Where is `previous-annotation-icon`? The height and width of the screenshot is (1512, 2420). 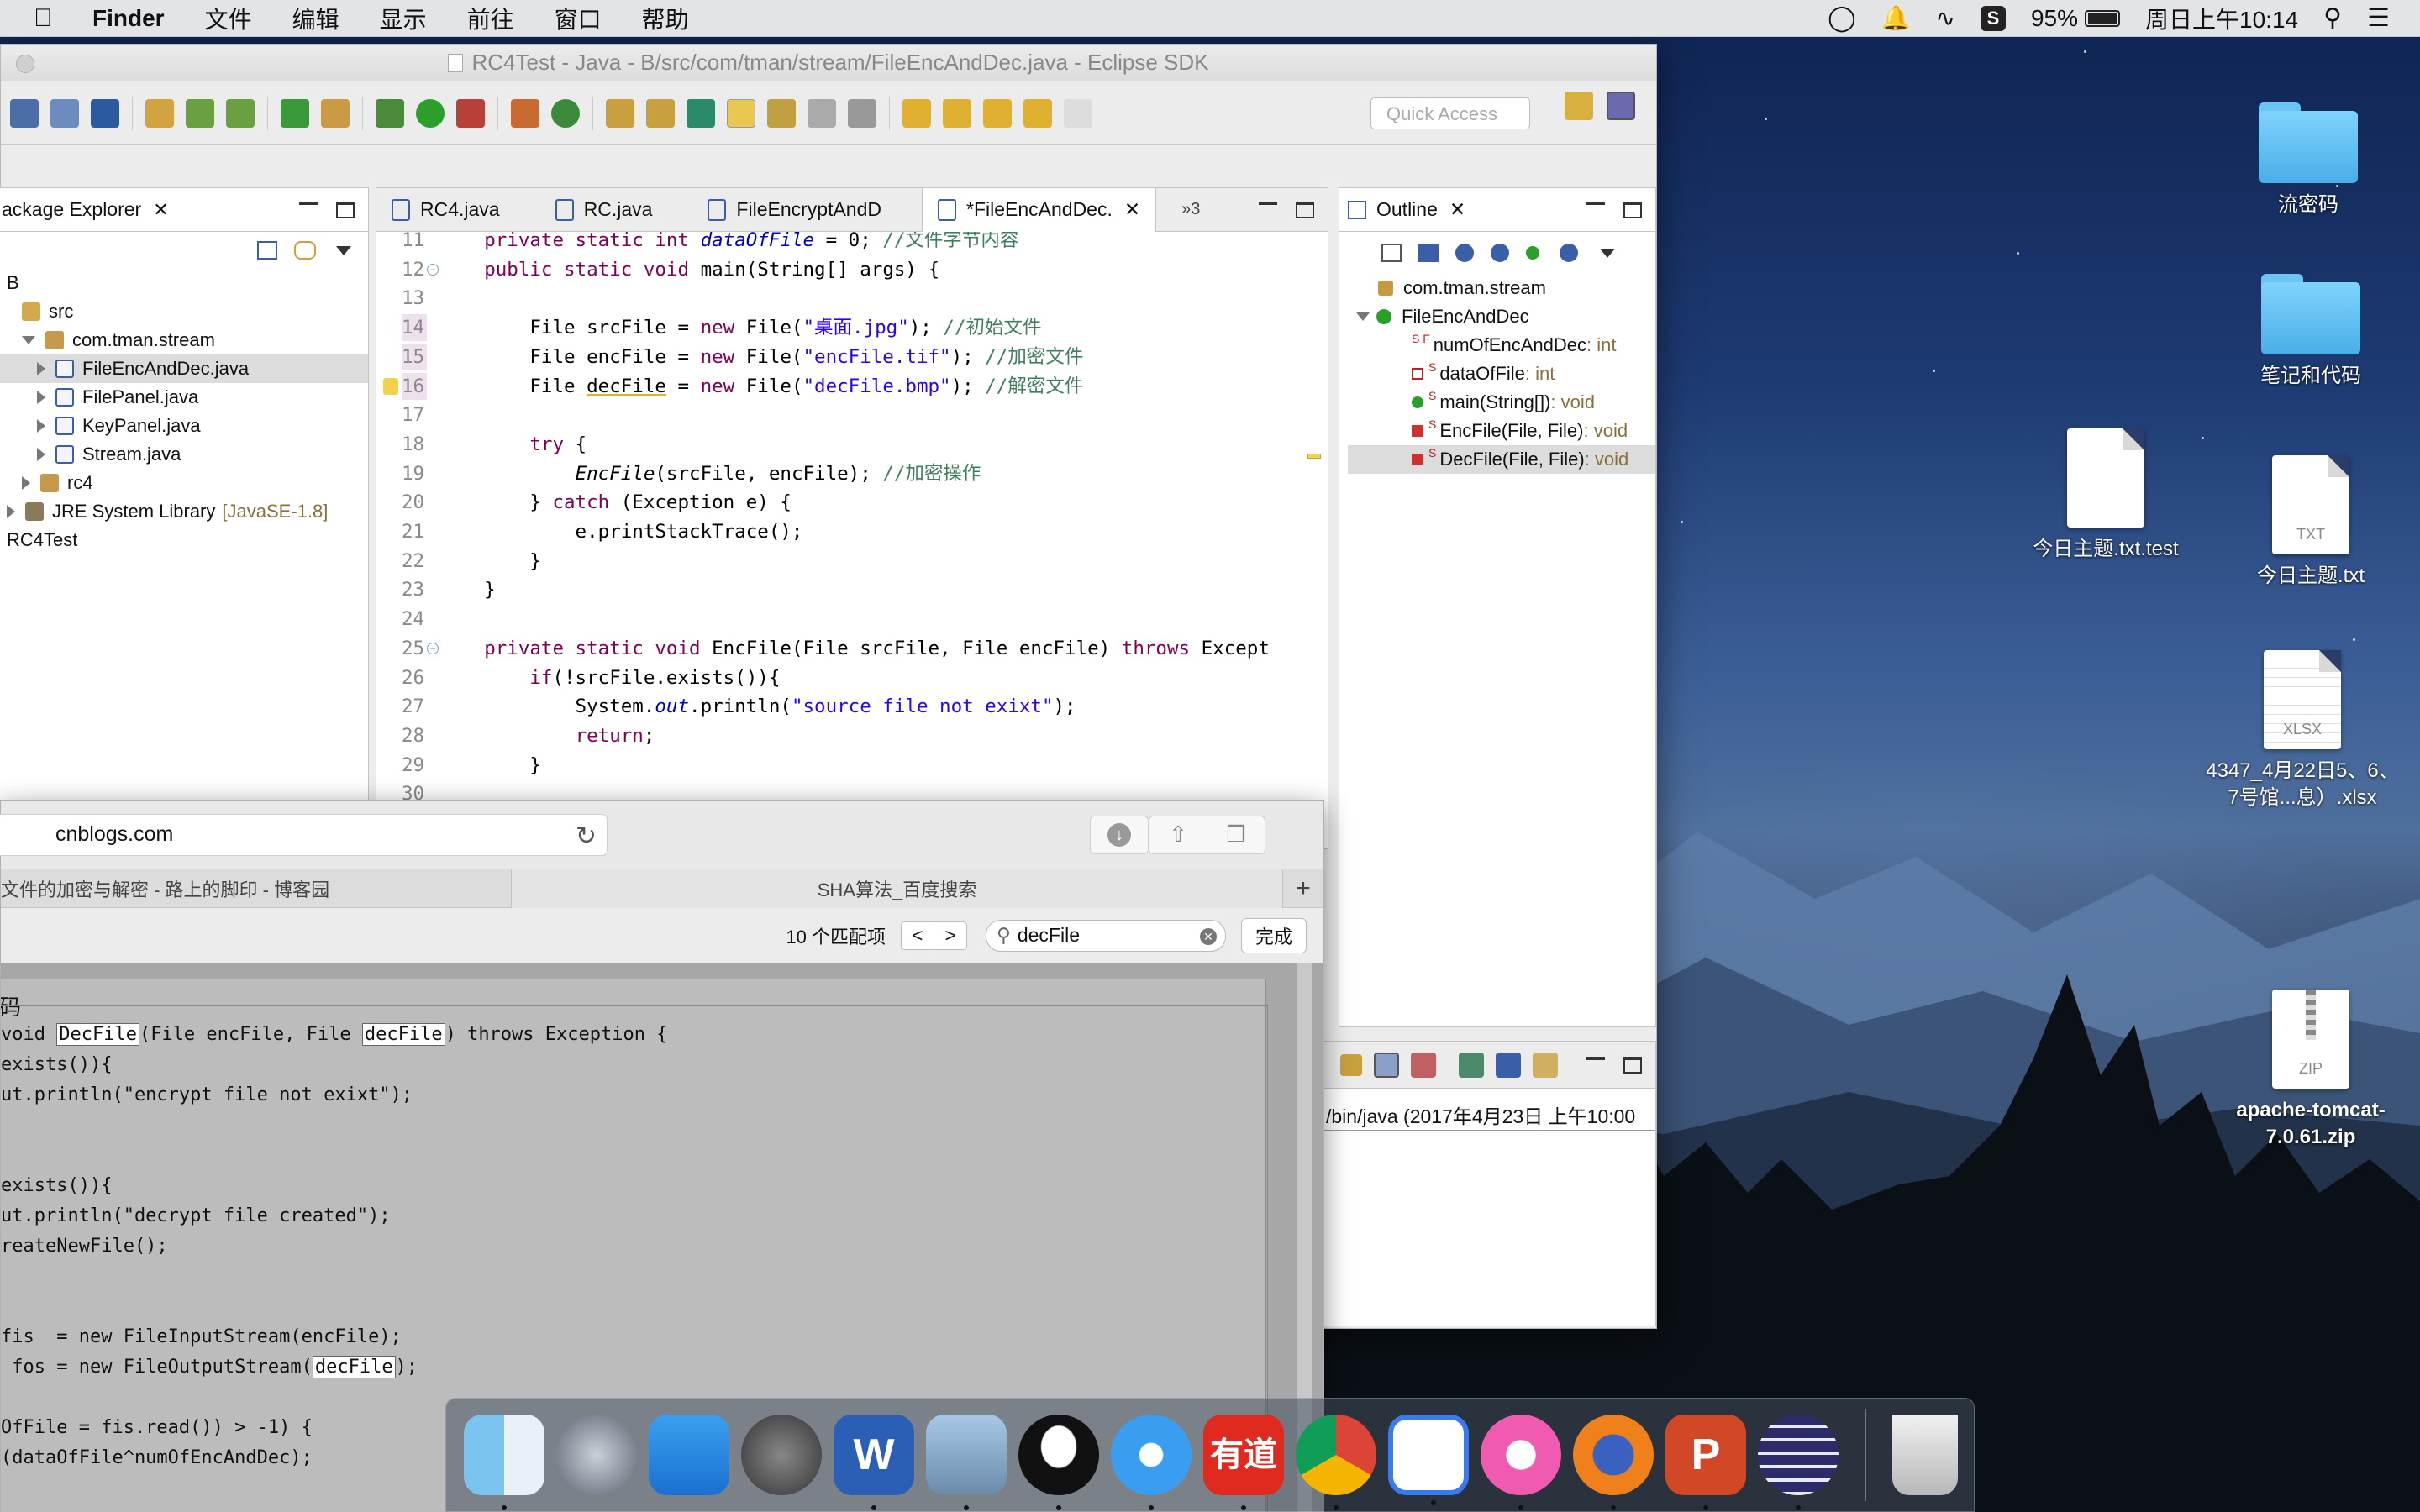 previous-annotation-icon is located at coordinates (957, 113).